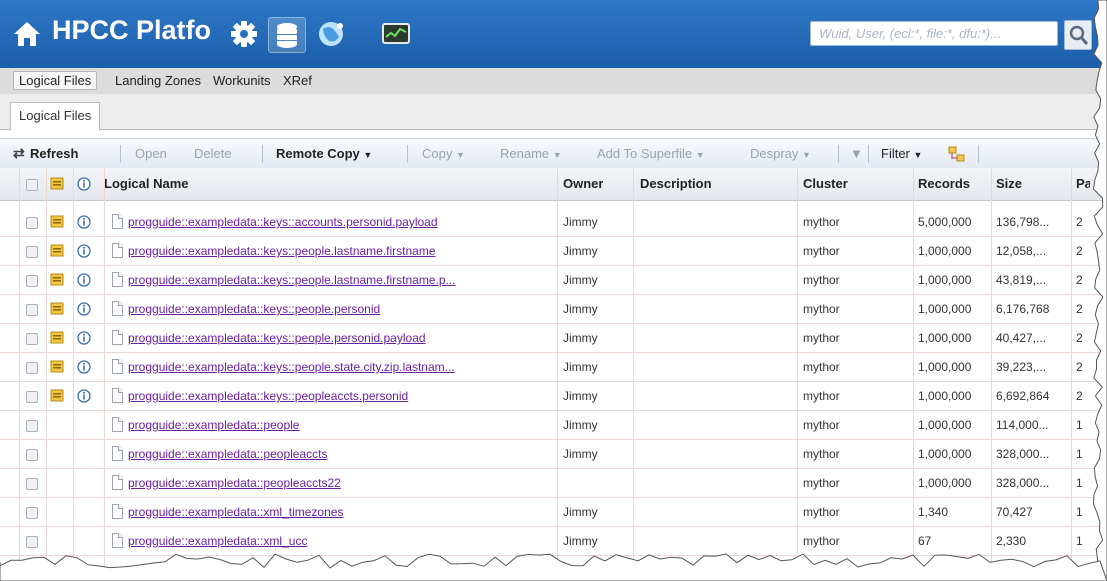  I want to click on tab-logical-files: Logical Files, so click(55, 116).